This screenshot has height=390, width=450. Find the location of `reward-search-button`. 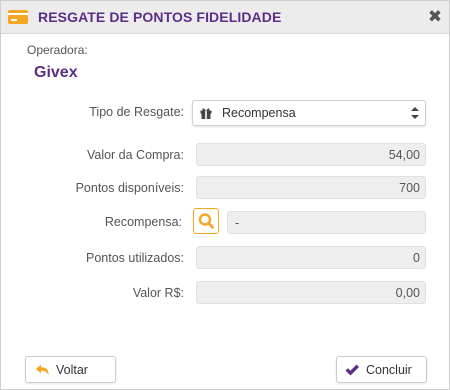

reward-search-button is located at coordinates (206, 221).